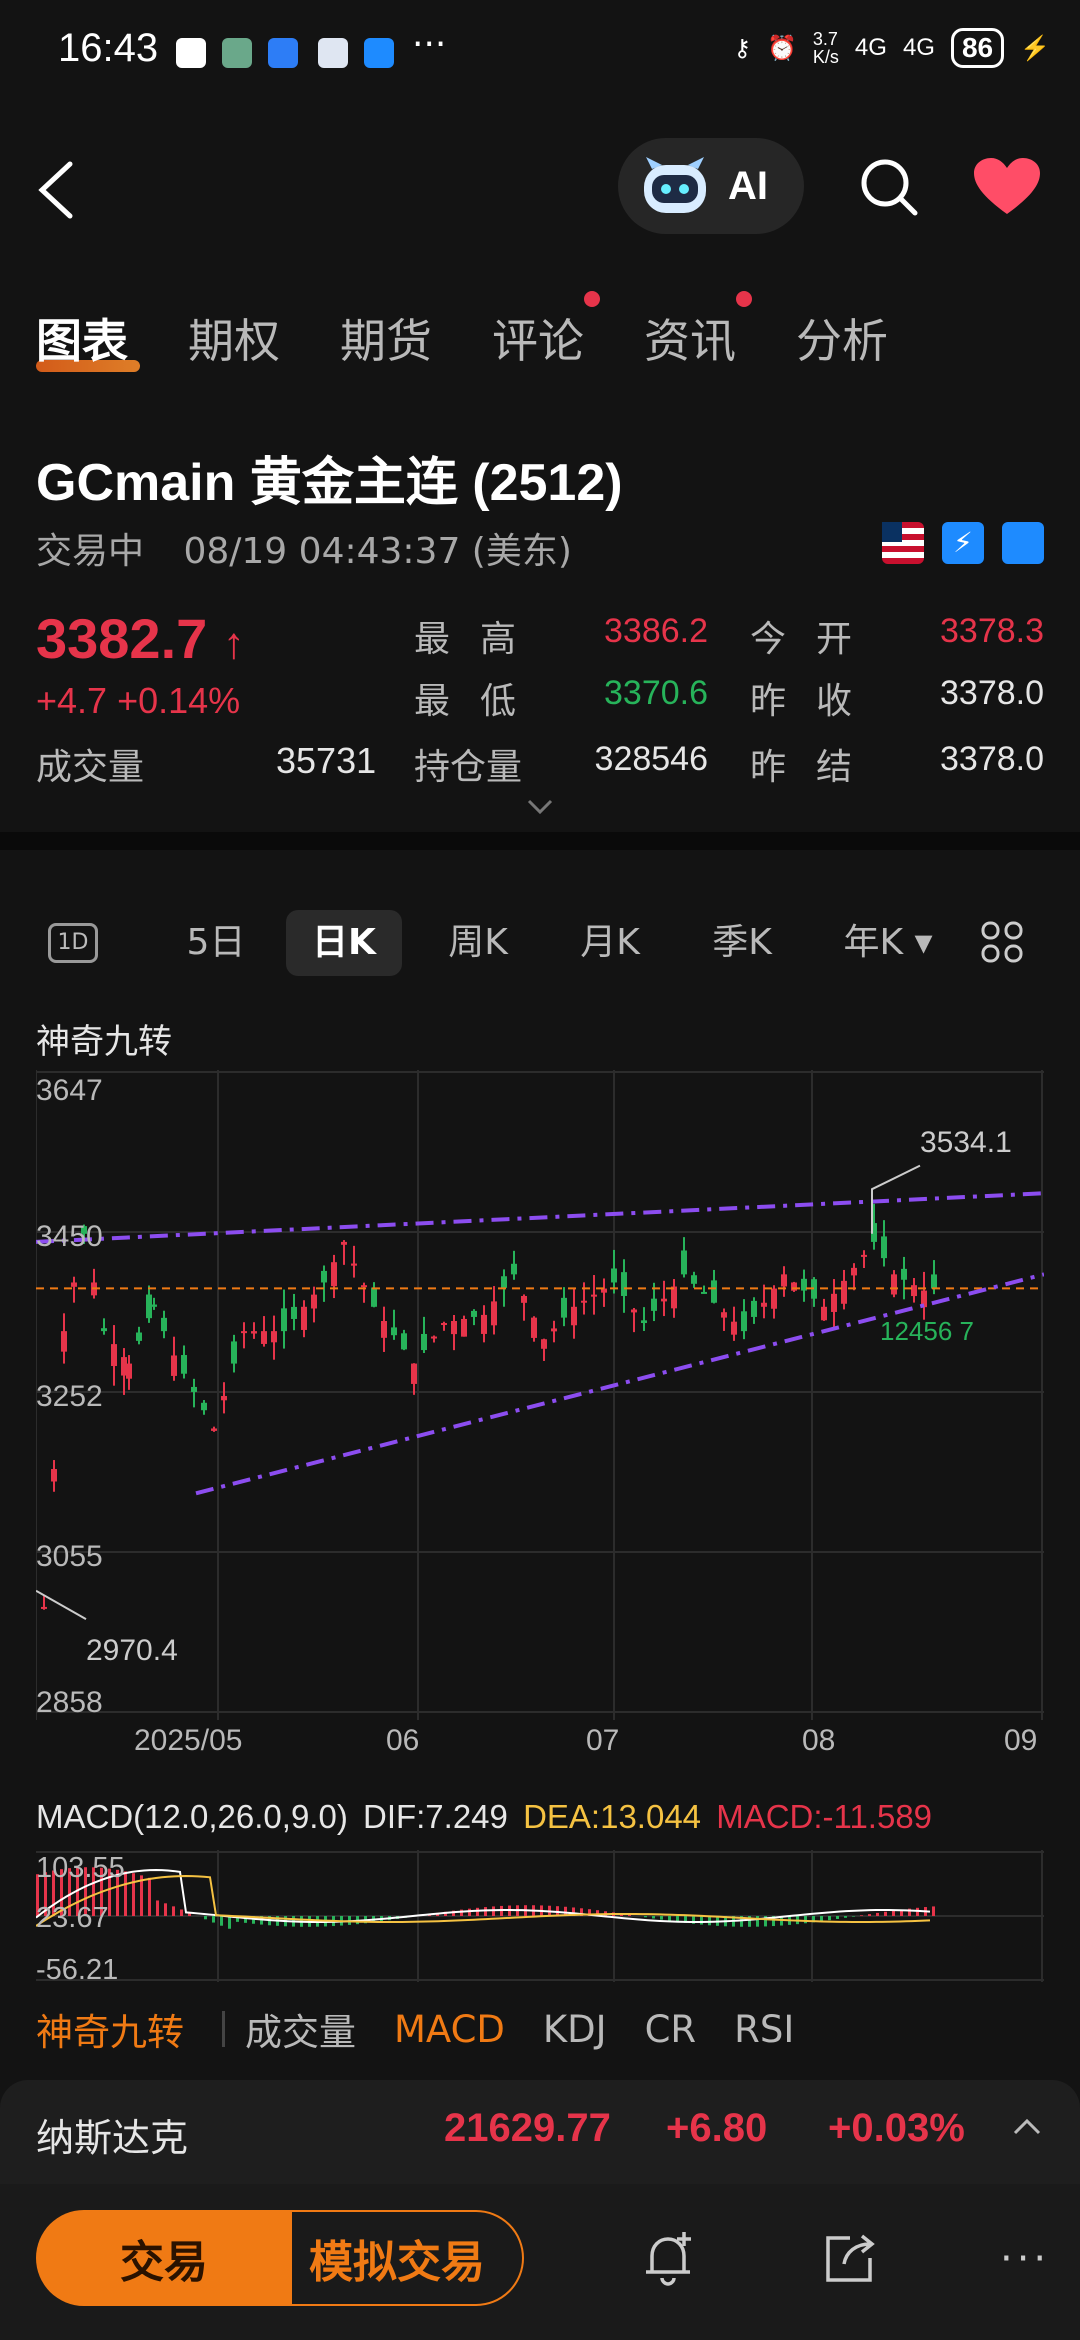 This screenshot has height=2340, width=1080. I want to click on period-5d: 5日, so click(216, 943).